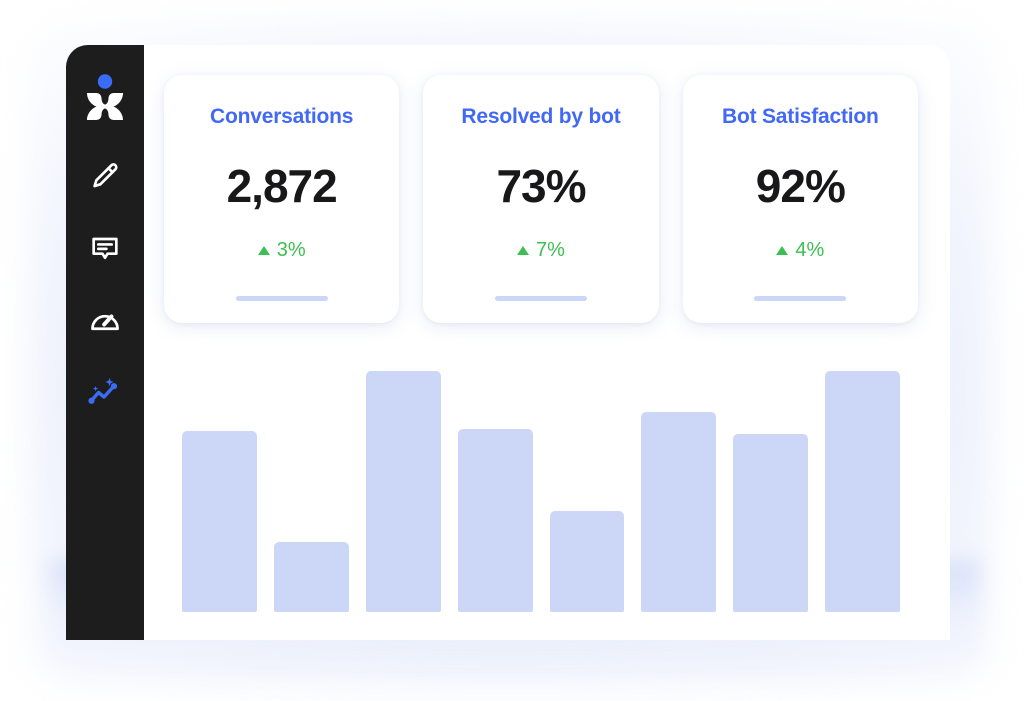  Describe the element at coordinates (282, 186) in the screenshot. I see `kpi-value: 2,872` at that location.